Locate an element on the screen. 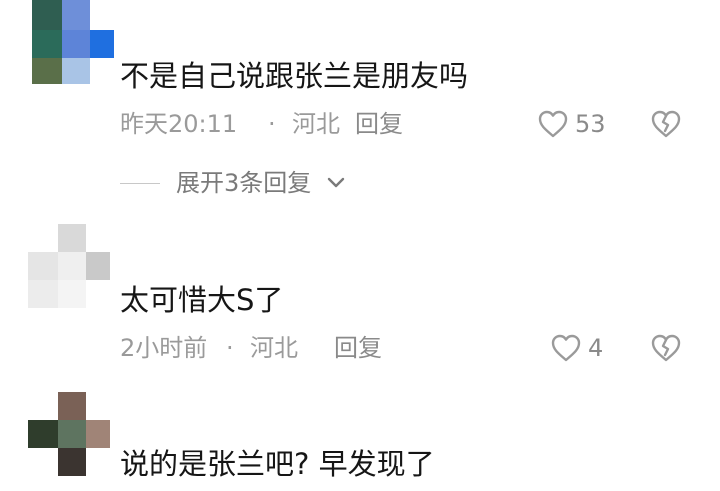 This screenshot has width=720, height=491. comment-meta: 昨天20:11 · 河北 is located at coordinates (230, 124).